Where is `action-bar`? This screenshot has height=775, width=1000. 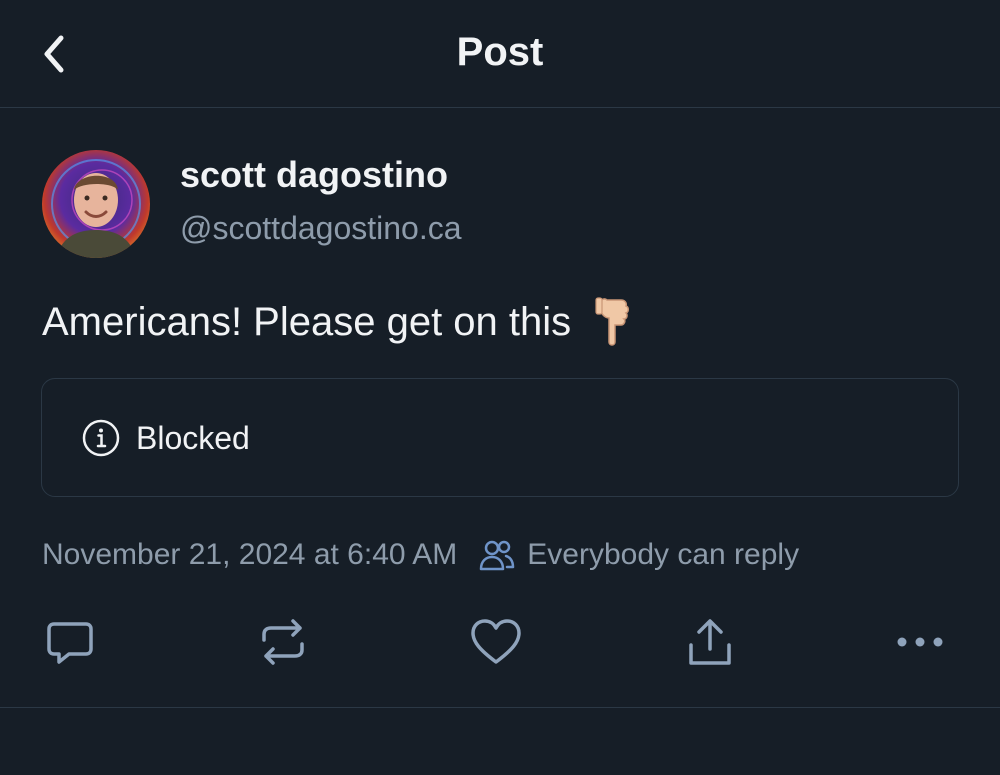
action-bar is located at coordinates (500, 642).